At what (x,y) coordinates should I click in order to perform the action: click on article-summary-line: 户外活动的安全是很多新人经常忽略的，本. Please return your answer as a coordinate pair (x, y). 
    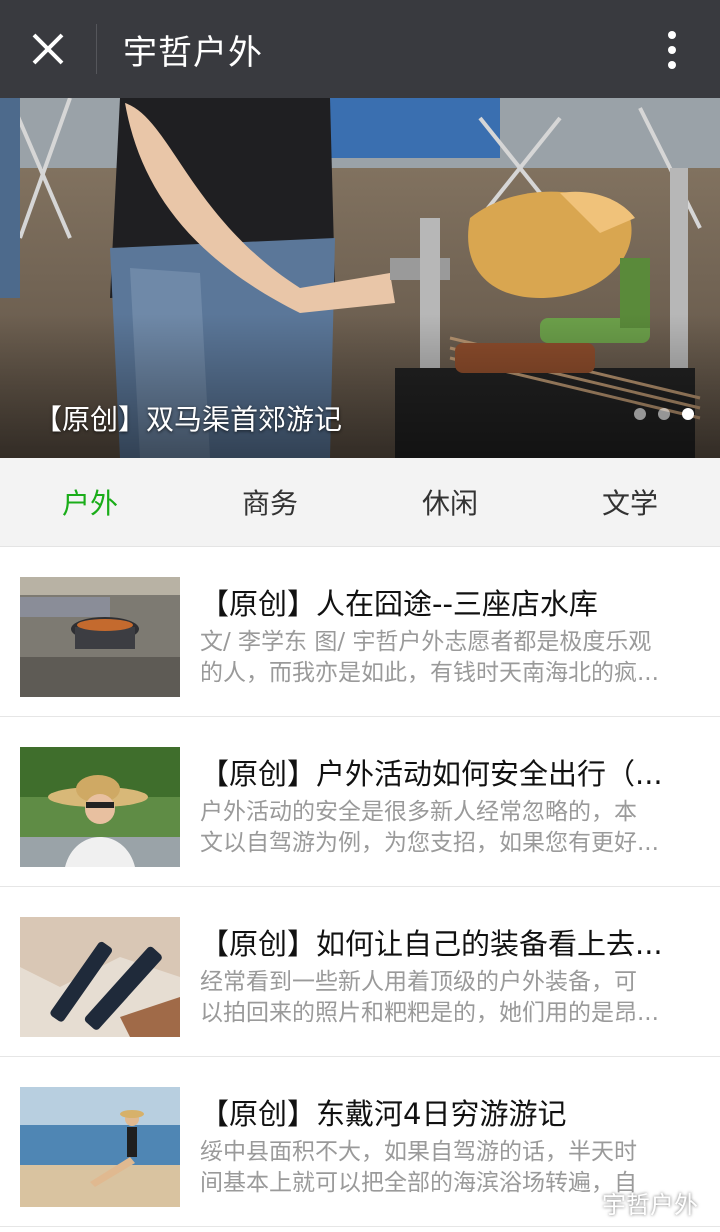
    Looking at the image, I should click on (418, 812).